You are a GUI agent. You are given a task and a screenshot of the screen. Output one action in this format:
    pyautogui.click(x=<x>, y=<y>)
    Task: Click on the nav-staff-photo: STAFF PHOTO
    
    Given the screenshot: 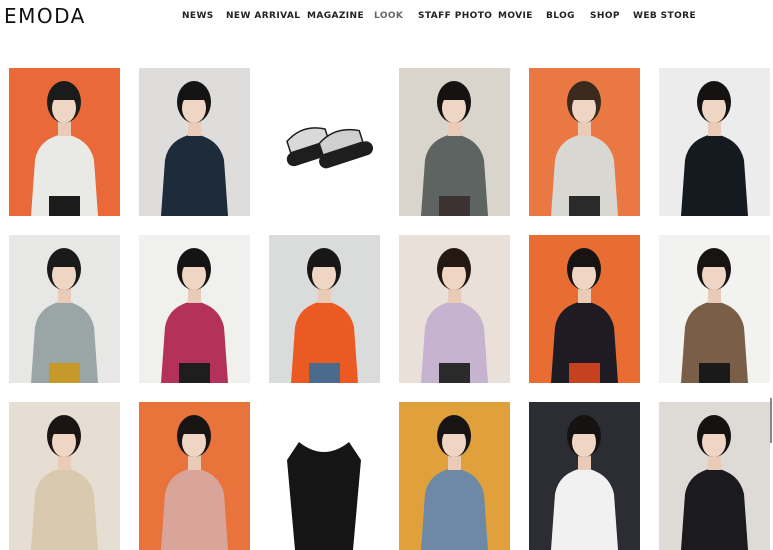 What is the action you would take?
    pyautogui.click(x=455, y=16)
    